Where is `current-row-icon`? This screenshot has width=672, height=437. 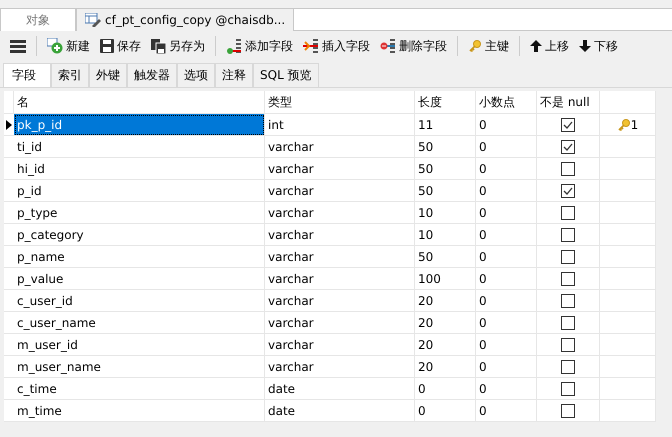 current-row-icon is located at coordinates (9, 125).